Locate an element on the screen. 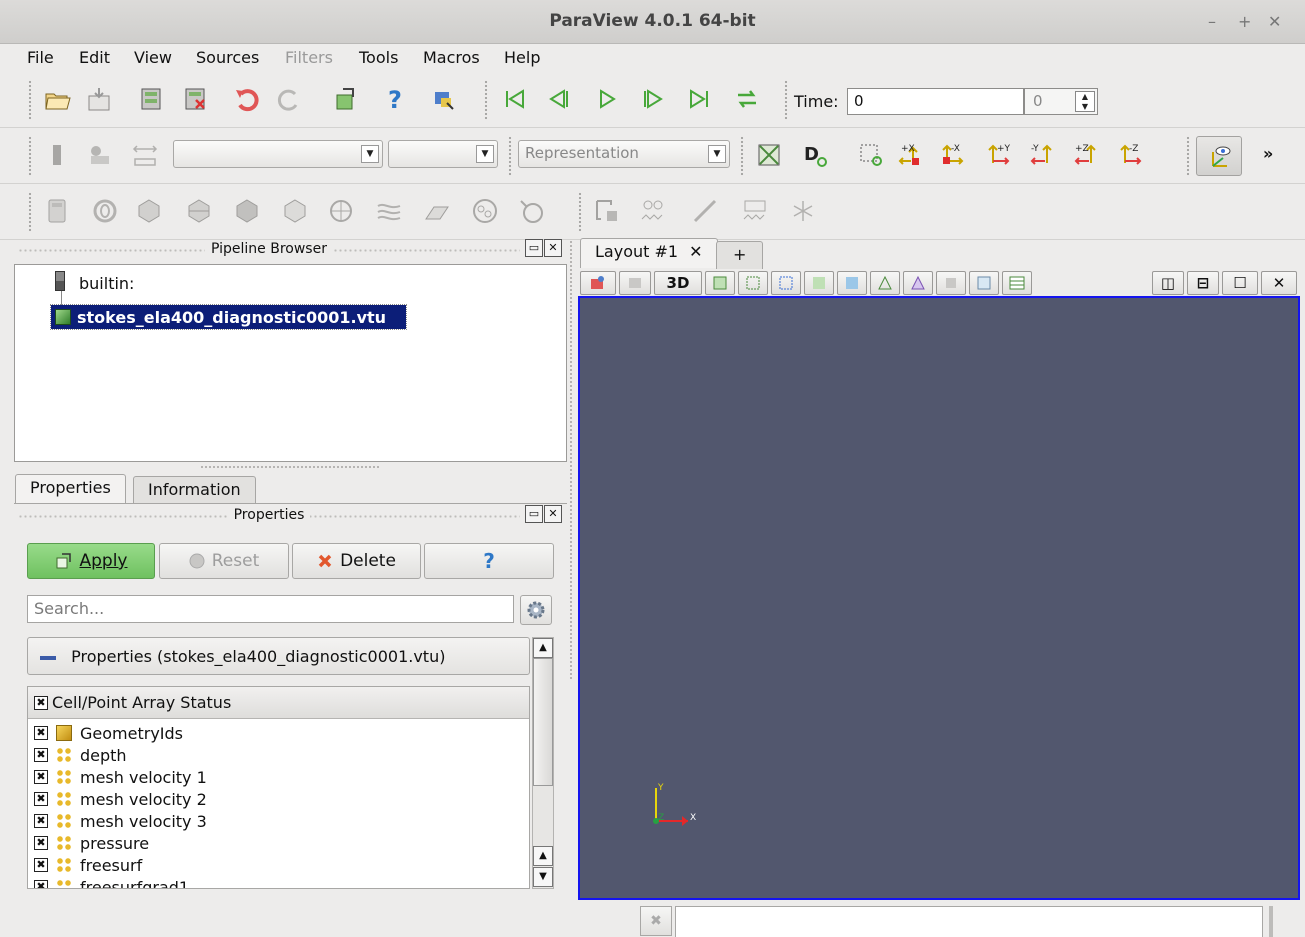 This screenshot has height=937, width=1305. time-input: 0 is located at coordinates (935, 101).